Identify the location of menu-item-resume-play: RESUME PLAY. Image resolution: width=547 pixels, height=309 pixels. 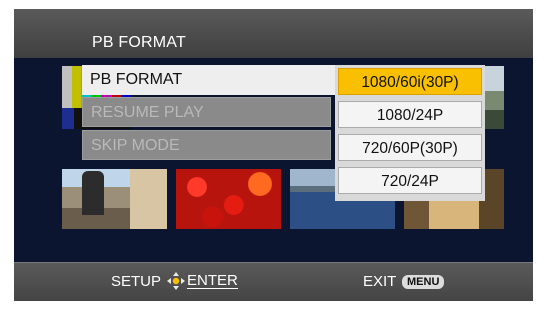
(206, 112).